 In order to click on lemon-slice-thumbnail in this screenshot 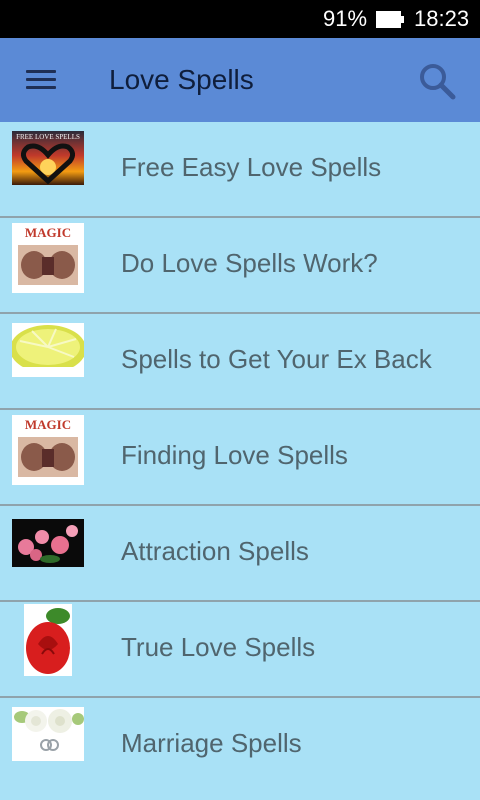, I will do `click(48, 350)`.